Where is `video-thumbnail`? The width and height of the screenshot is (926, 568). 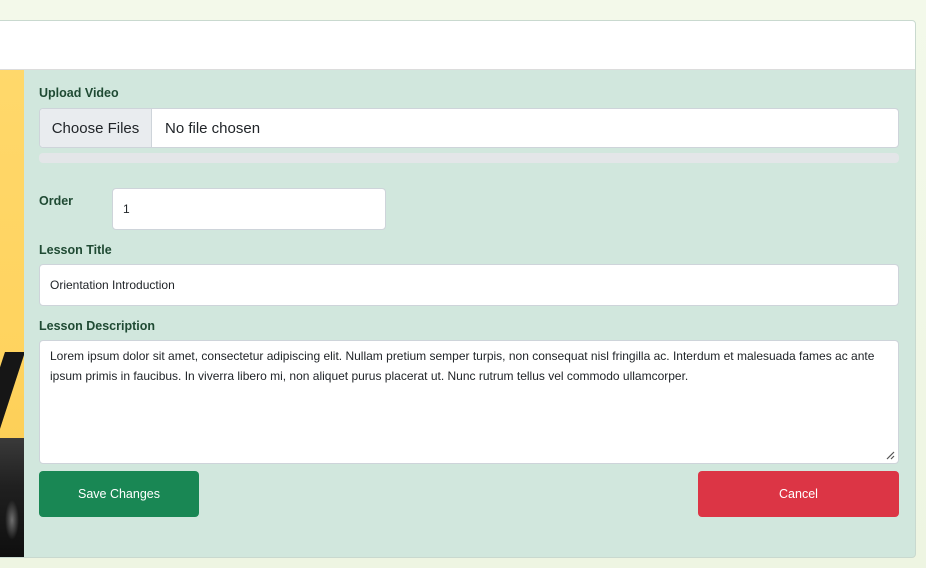 video-thumbnail is located at coordinates (12, 313).